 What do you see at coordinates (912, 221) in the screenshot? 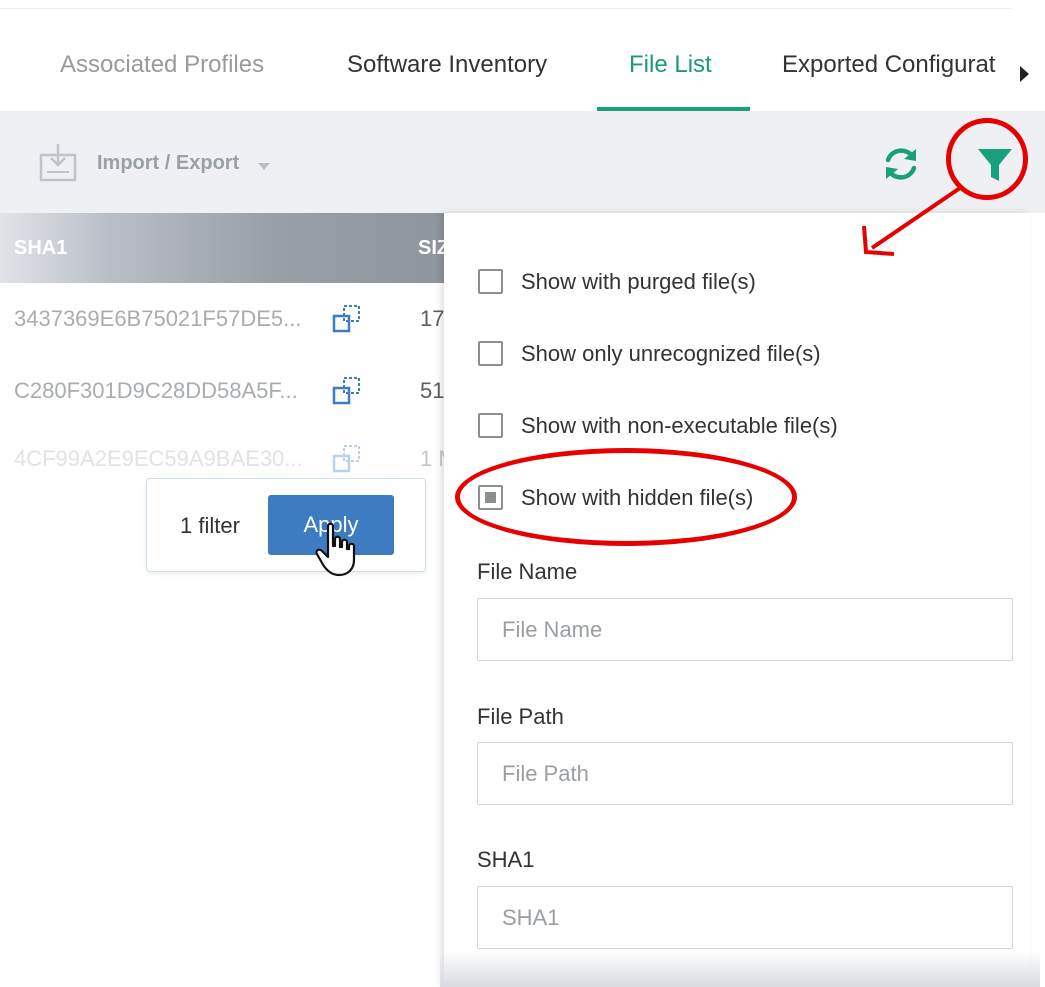
I see `annotation-arrow-icon` at bounding box center [912, 221].